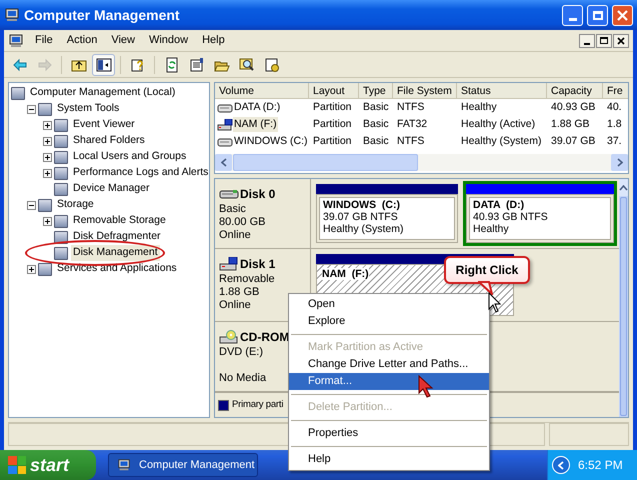 The height and width of the screenshot is (480, 637). I want to click on disk-detail: Removable, so click(247, 279).